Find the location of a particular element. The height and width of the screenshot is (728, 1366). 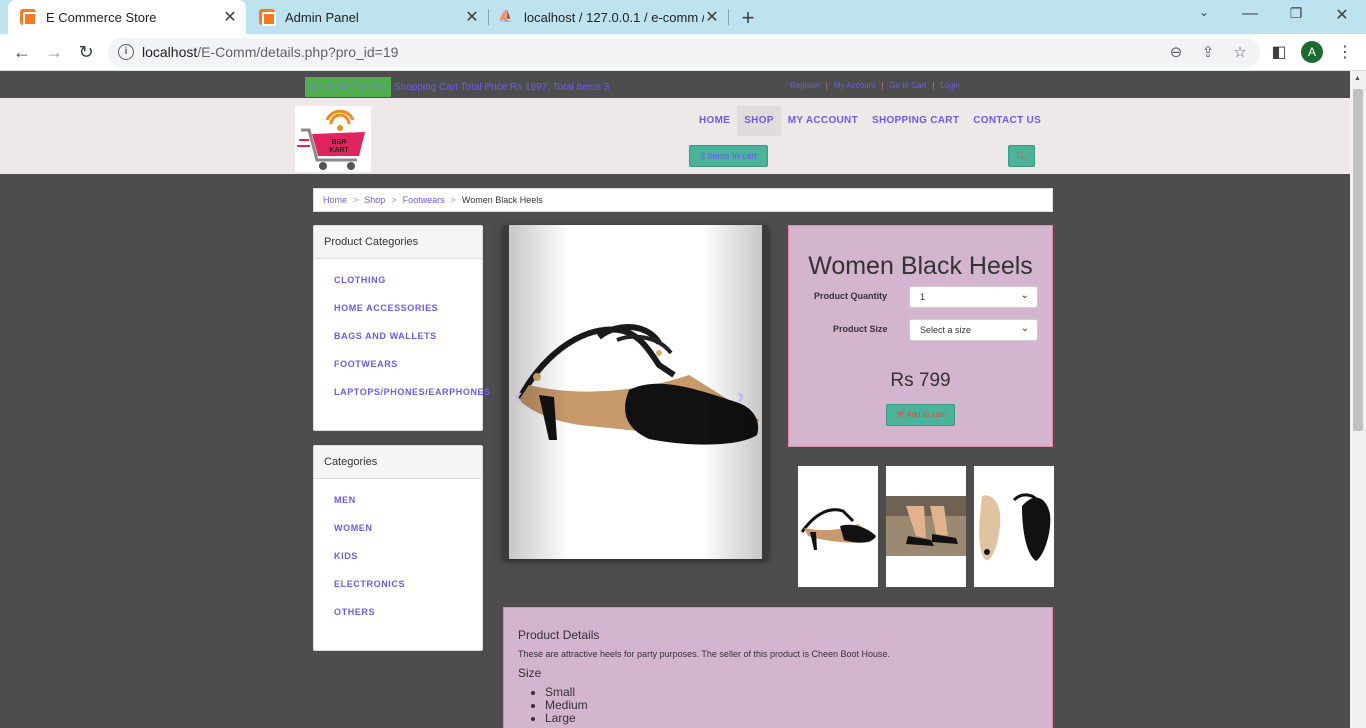

nav-shopping-cart: SHOPPING CART is located at coordinates (915, 121).